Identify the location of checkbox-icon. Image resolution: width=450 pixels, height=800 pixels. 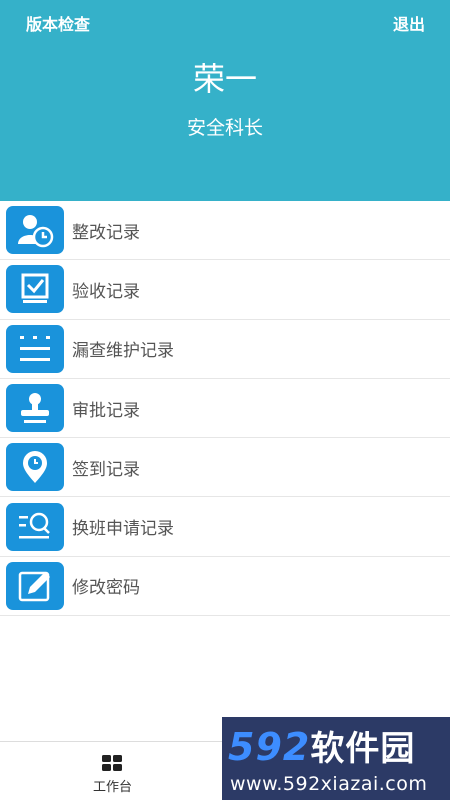
(35, 289).